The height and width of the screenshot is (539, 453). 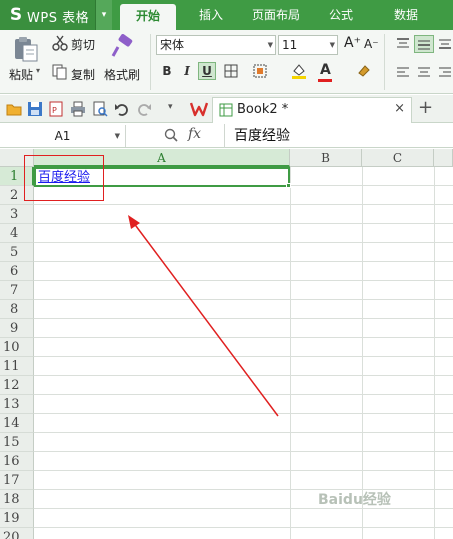 I want to click on clear-format-icon, so click(x=364, y=71).